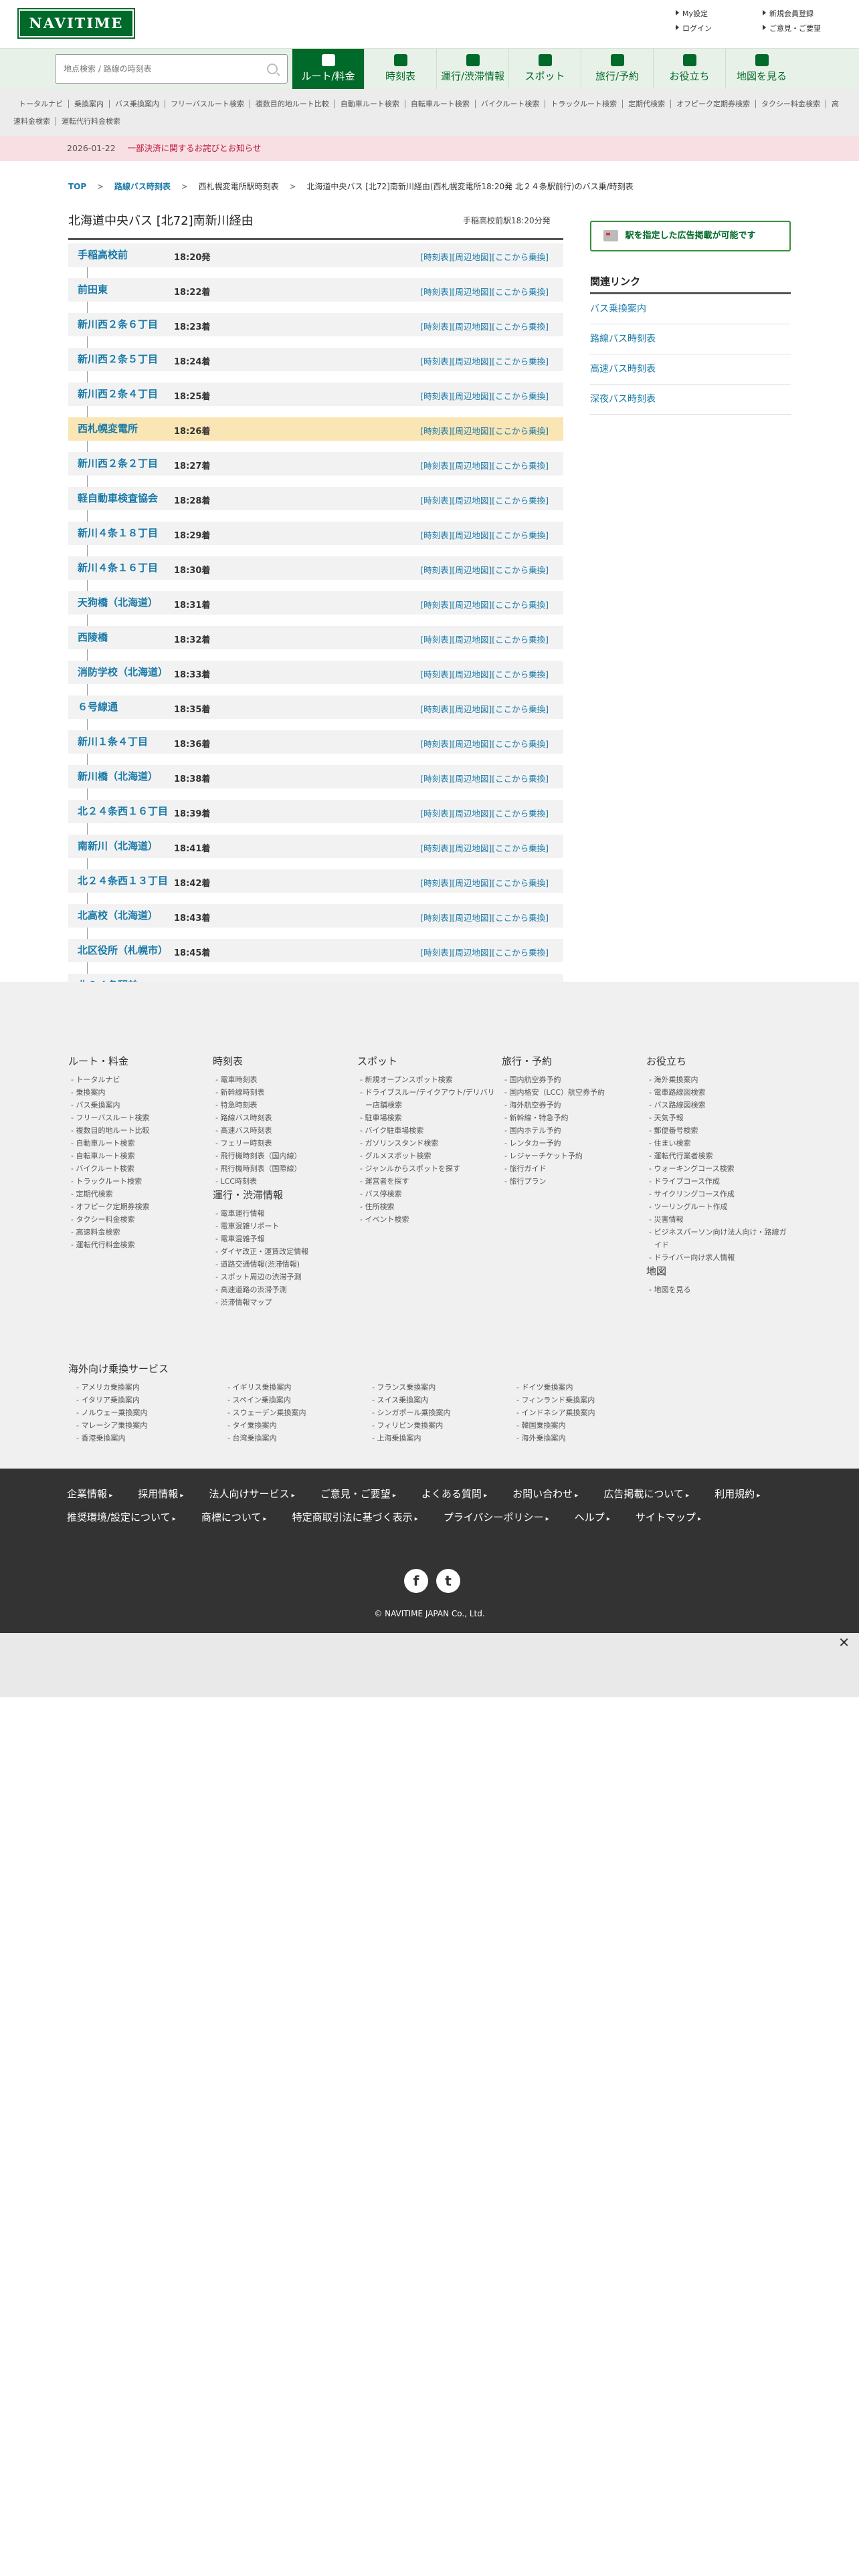 The image size is (859, 2576). What do you see at coordinates (427, 1130) in the screenshot?
I see `footer-link: バイク駐車場検索` at bounding box center [427, 1130].